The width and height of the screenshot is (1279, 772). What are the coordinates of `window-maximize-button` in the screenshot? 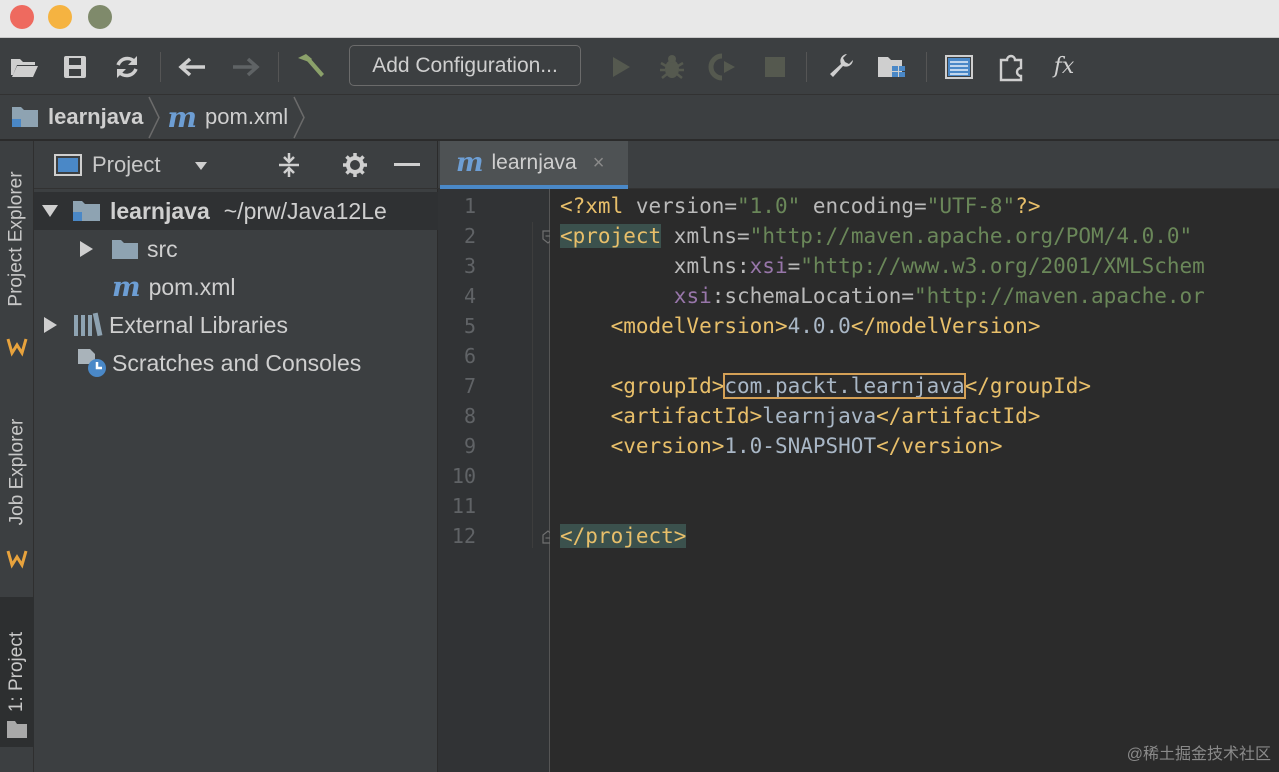 It's located at (100, 17).